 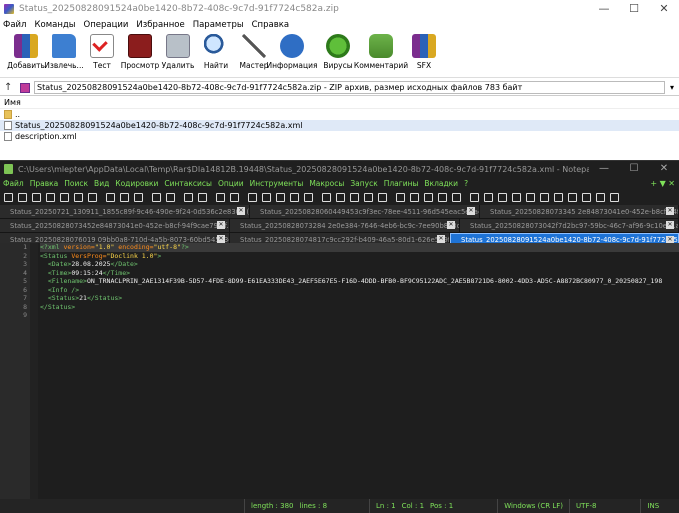 I want to click on open-file-icon, so click(x=22, y=197).